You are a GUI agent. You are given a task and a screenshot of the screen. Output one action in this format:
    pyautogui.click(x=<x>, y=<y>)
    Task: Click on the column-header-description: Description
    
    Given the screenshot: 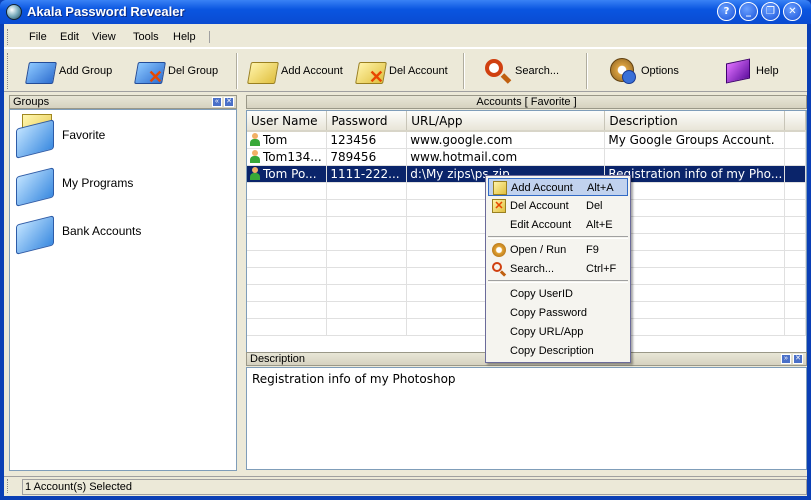 What is the action you would take?
    pyautogui.click(x=695, y=121)
    